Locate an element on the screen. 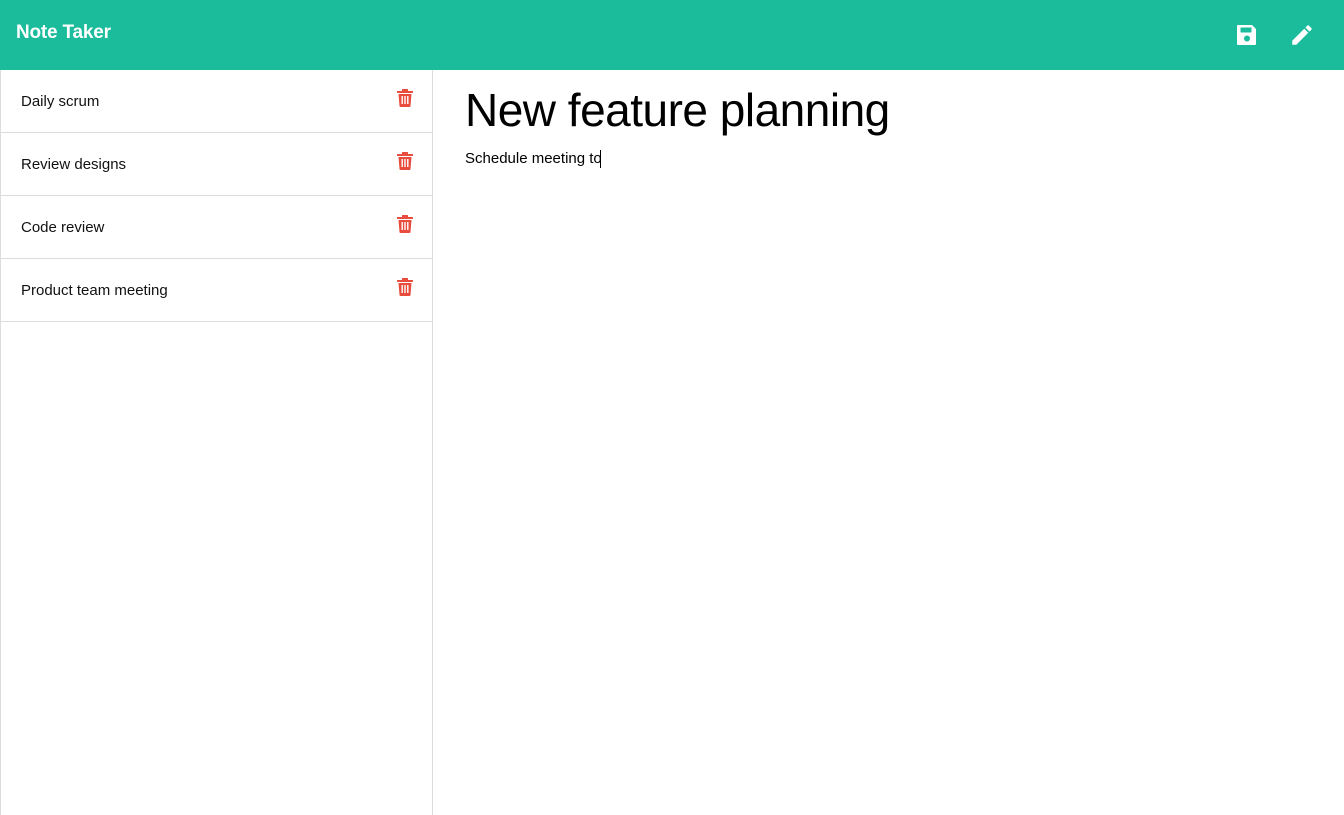  save-icon is located at coordinates (1246, 35).